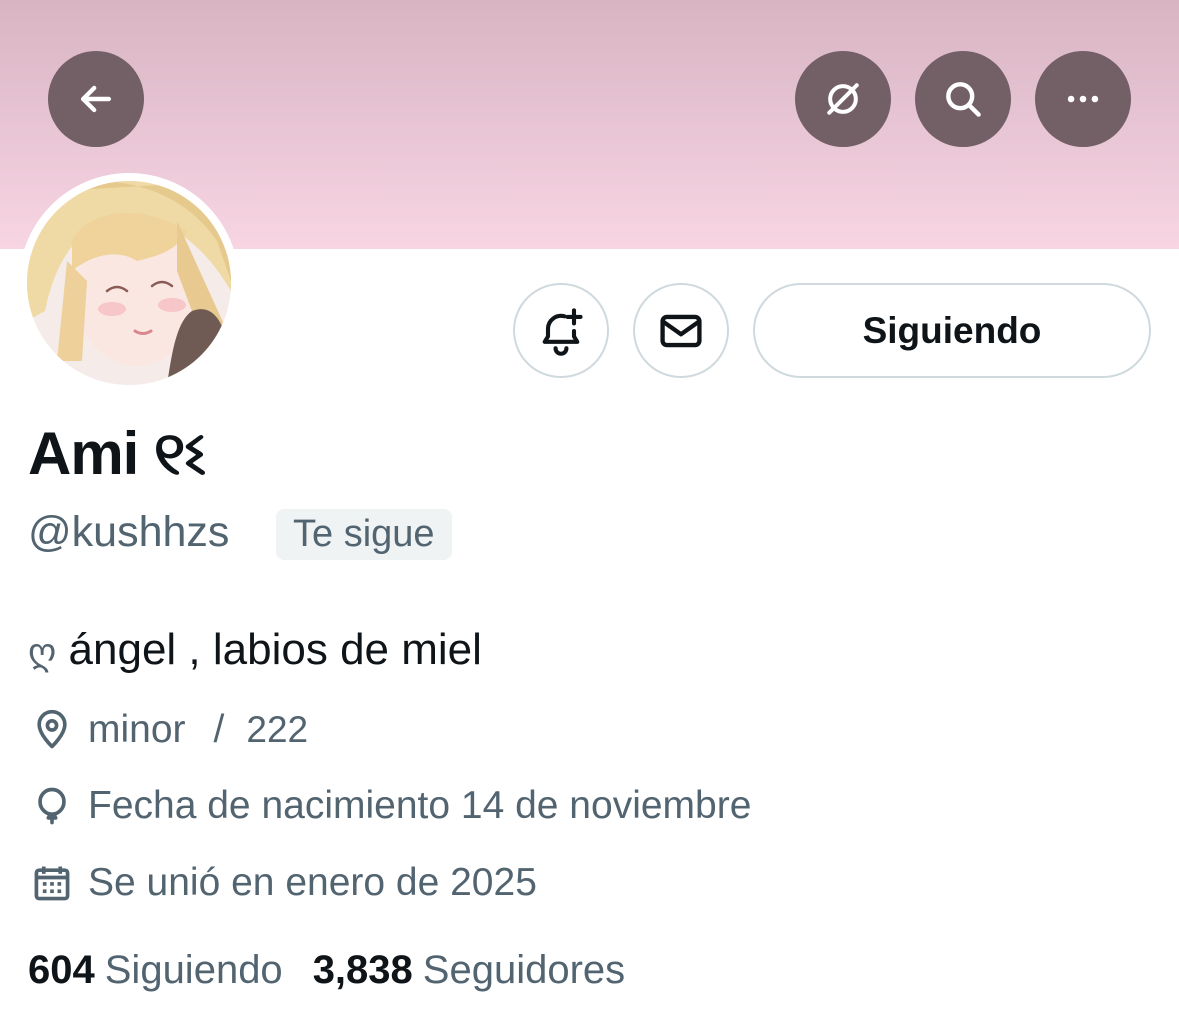 Image resolution: width=1179 pixels, height=1024 pixels. I want to click on bell-plus-icon, so click(562, 331).